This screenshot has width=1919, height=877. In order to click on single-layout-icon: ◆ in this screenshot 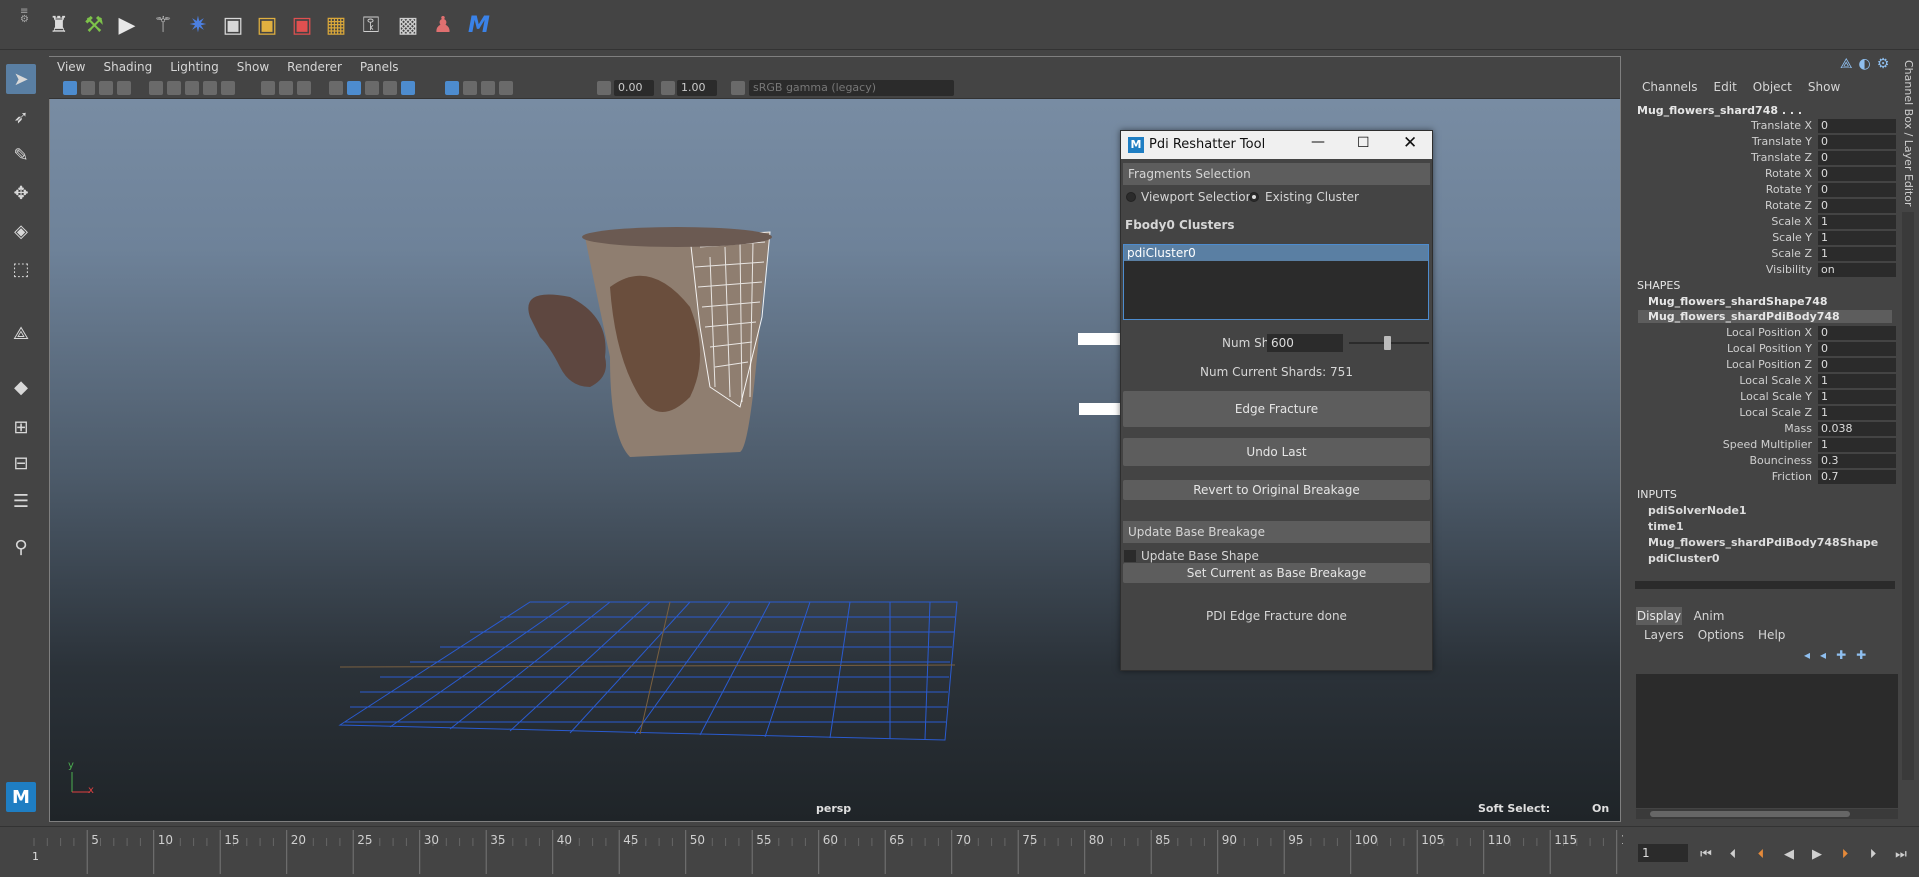, I will do `click(21, 387)`.